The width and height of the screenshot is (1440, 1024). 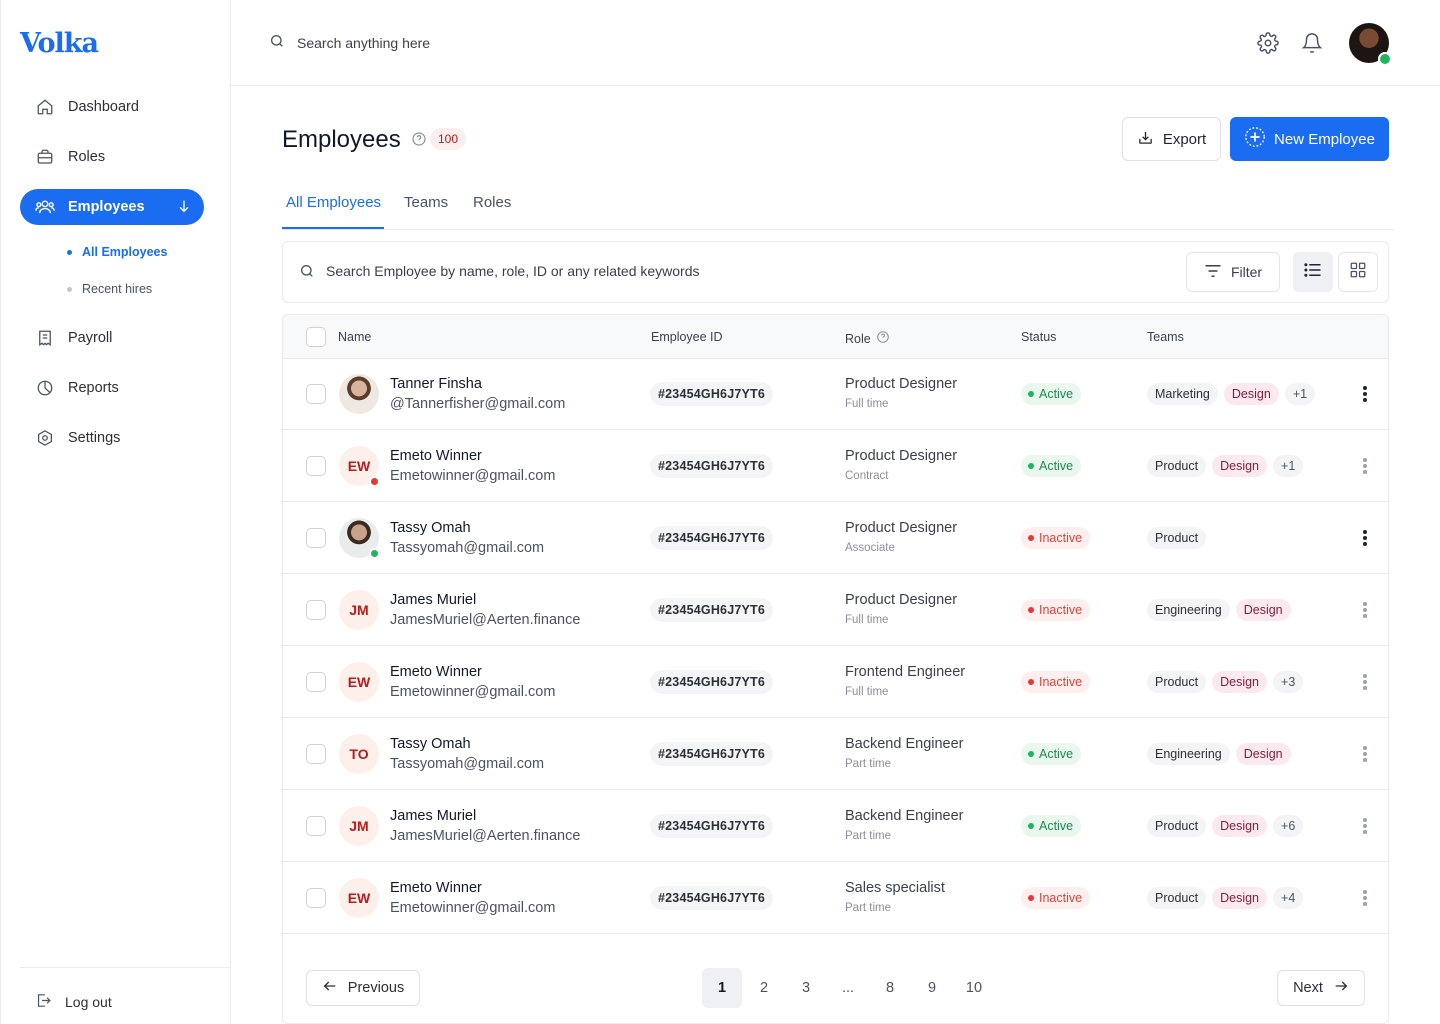 What do you see at coordinates (433, 816) in the screenshot?
I see `employee-name: James Muriel` at bounding box center [433, 816].